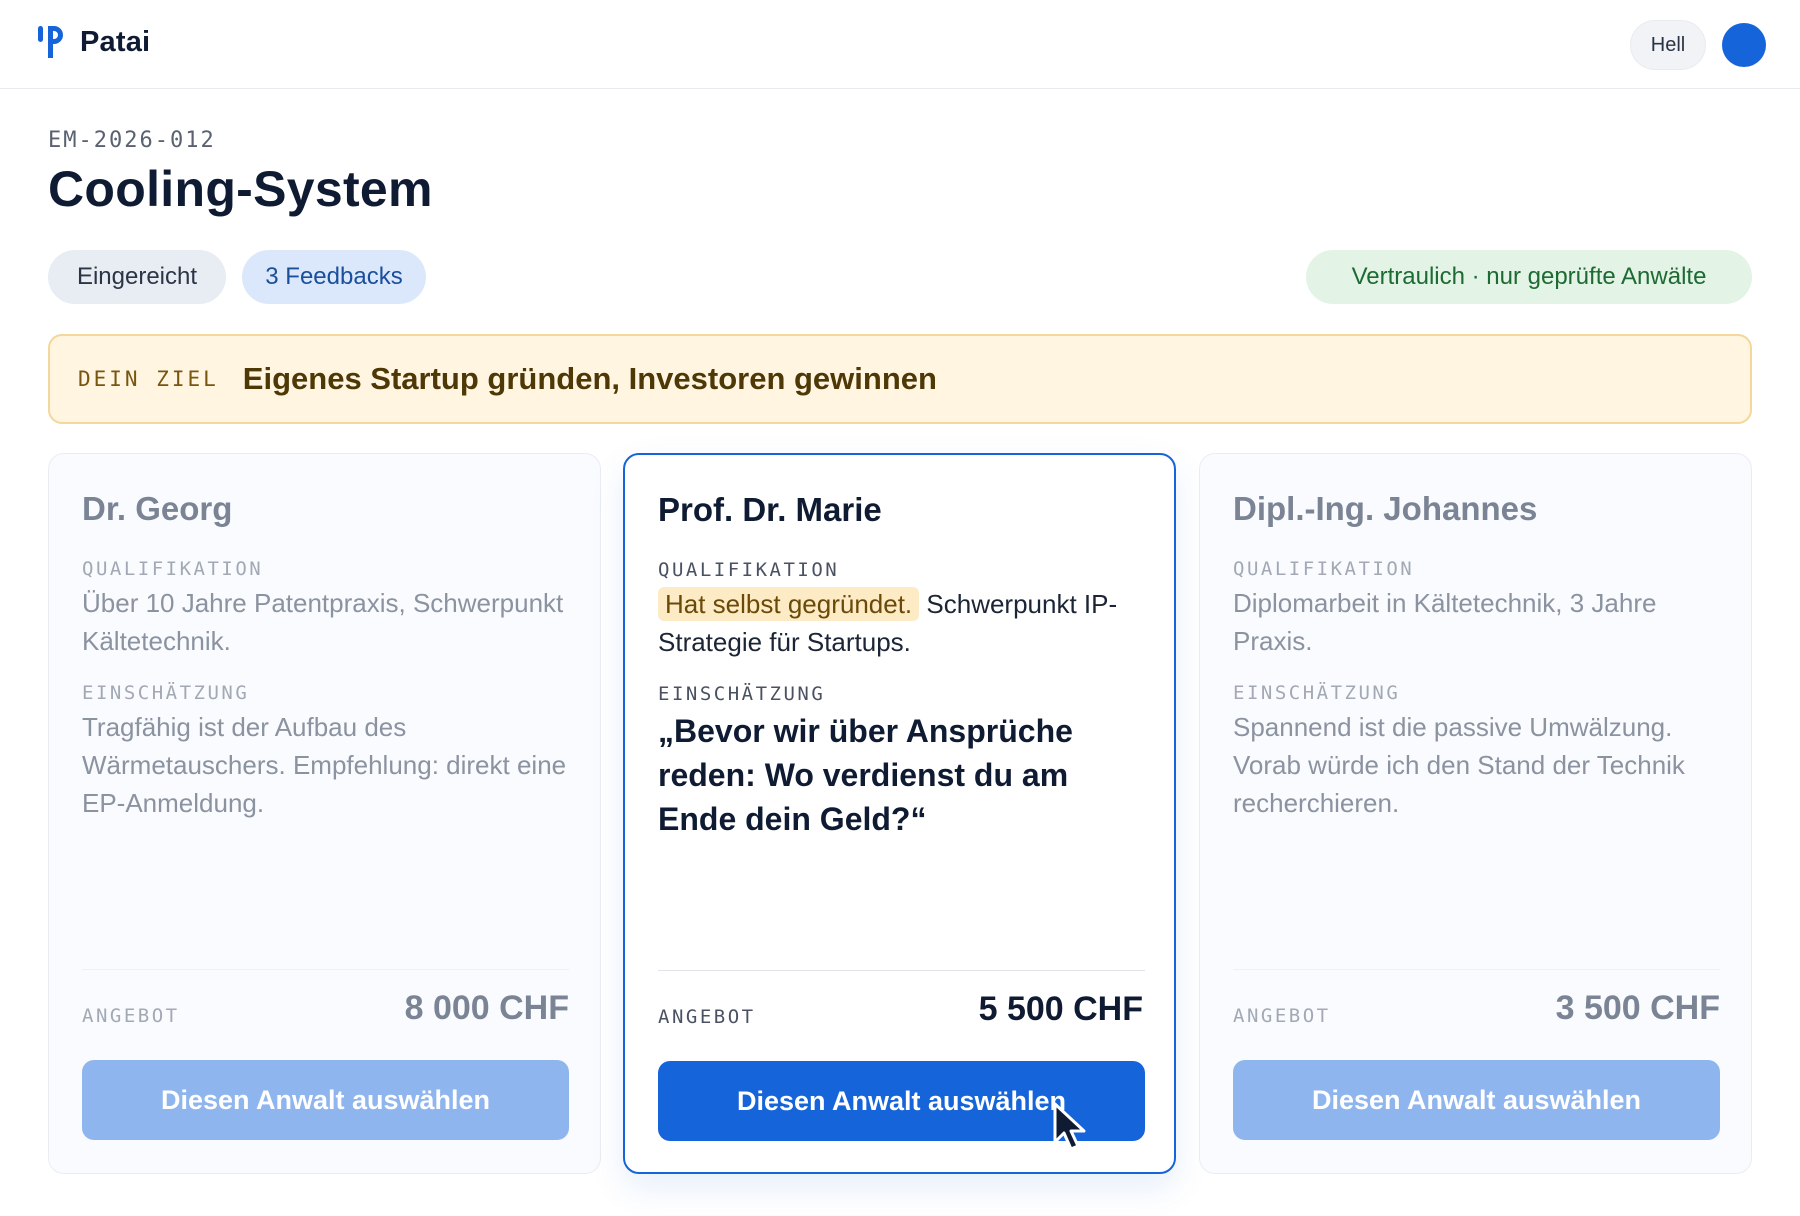 The image size is (1800, 1216). What do you see at coordinates (115, 41) in the screenshot?
I see `app-name: Patai` at bounding box center [115, 41].